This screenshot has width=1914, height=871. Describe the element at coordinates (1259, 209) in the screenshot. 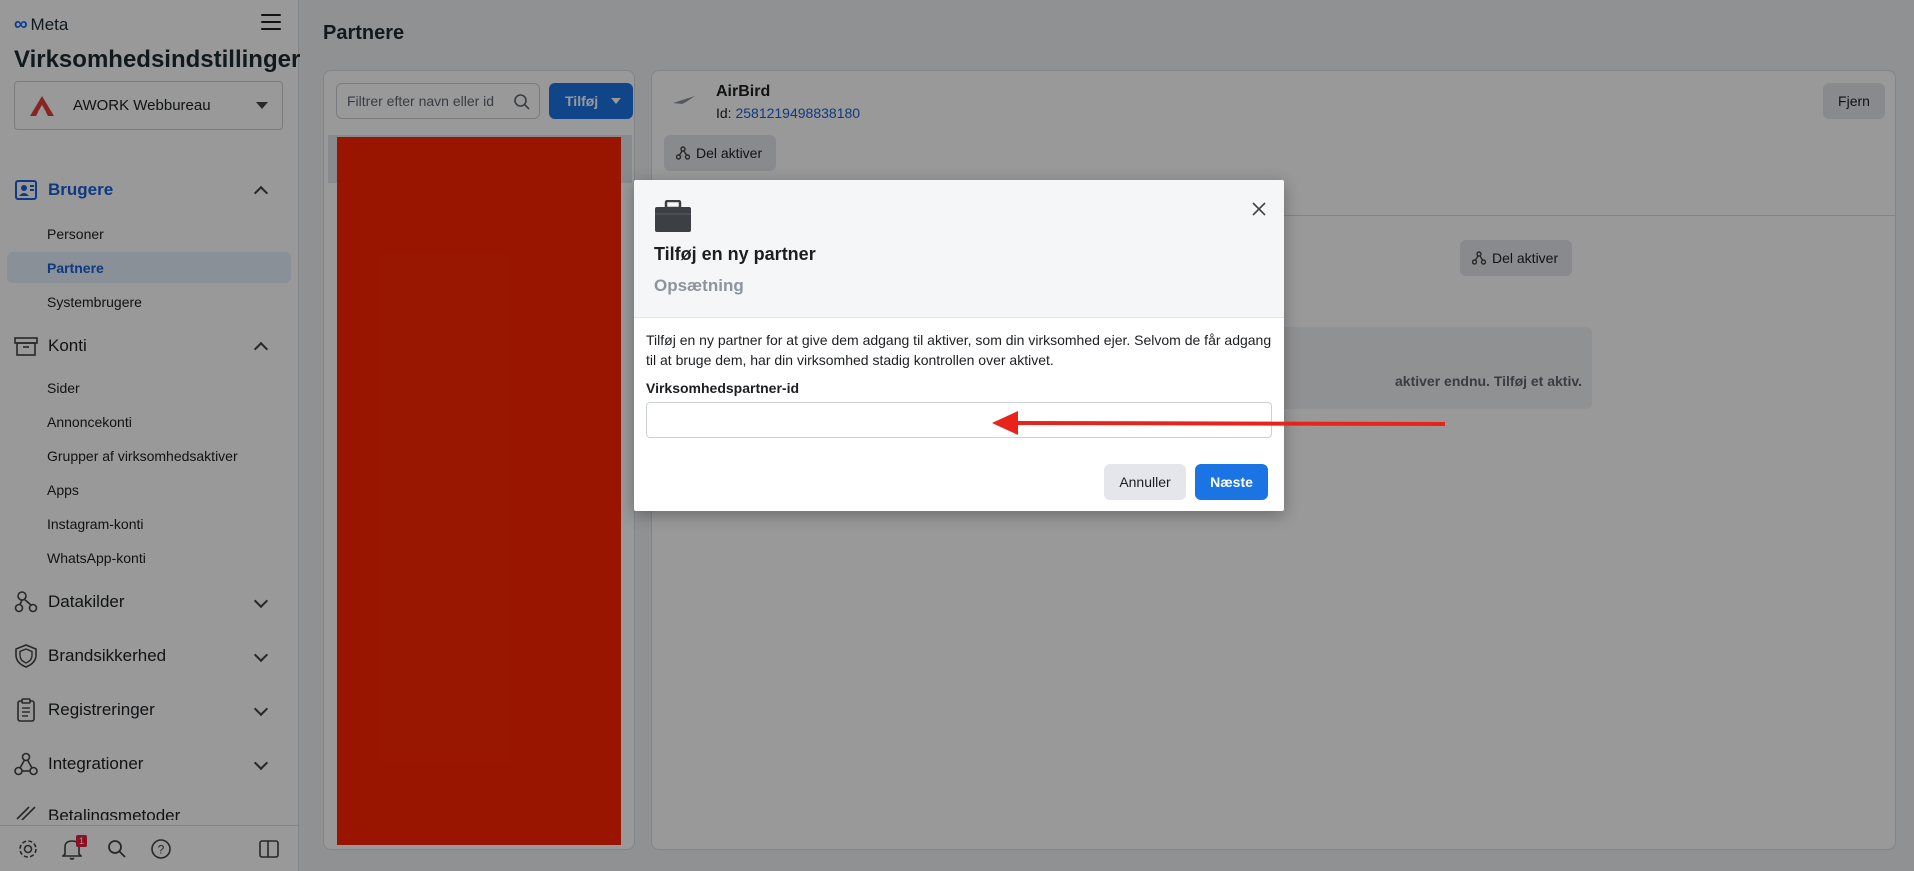

I see `close-icon` at that location.